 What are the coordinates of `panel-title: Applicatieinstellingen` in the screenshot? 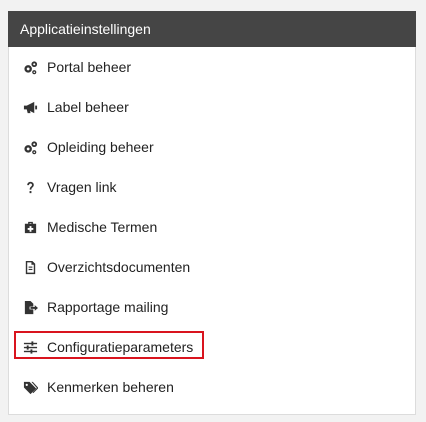 It's located at (212, 29).